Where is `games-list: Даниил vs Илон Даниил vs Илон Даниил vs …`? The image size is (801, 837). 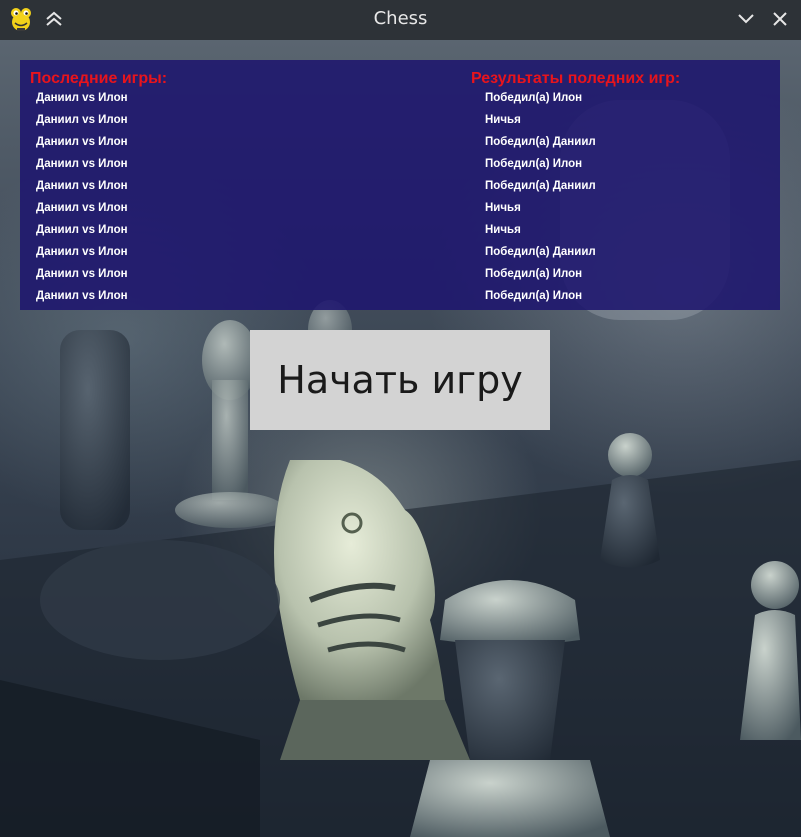 games-list: Даниил vs Илон Даниил vs Илон Даниил vs … is located at coordinates (82, 199).